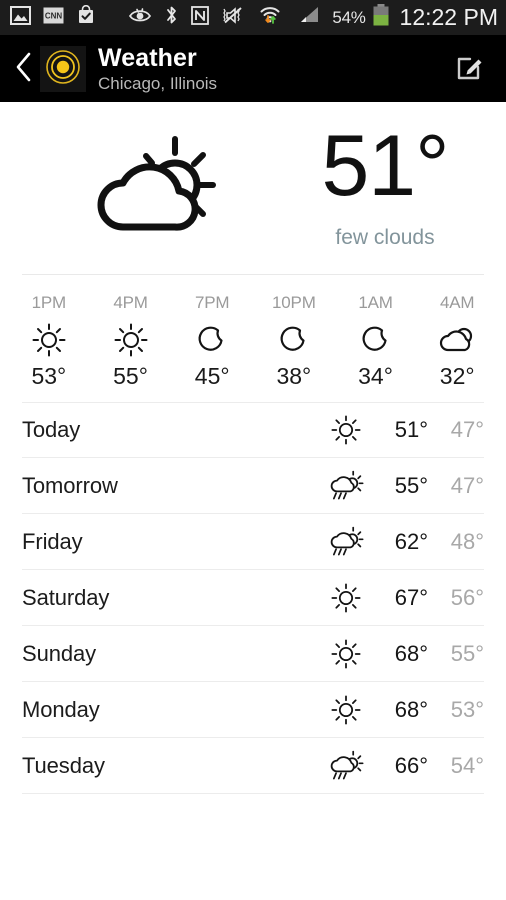 Image resolution: width=506 pixels, height=900 pixels. Describe the element at coordinates (411, 541) in the screenshot. I see `daily-high-temp: 62°` at that location.